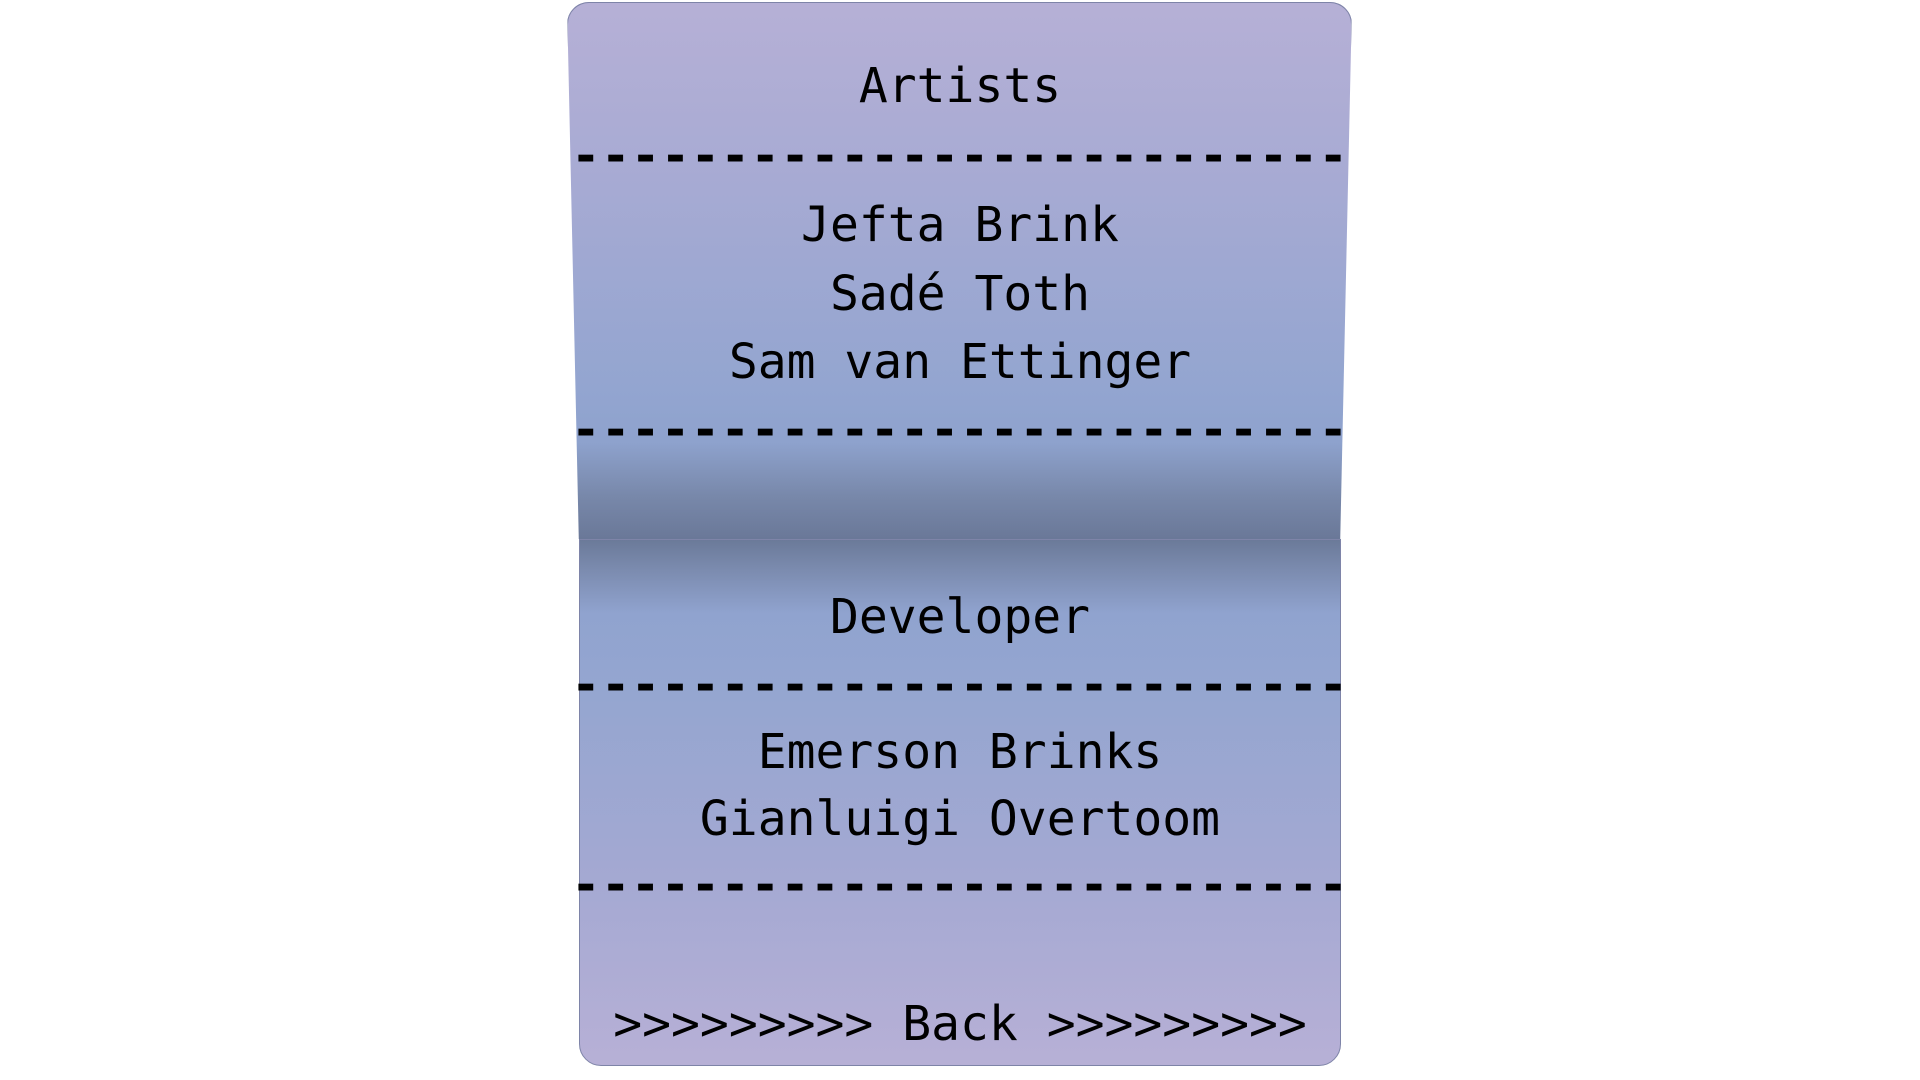 The width and height of the screenshot is (1920, 1080). I want to click on artist-name: Jefta Brink, so click(960, 225).